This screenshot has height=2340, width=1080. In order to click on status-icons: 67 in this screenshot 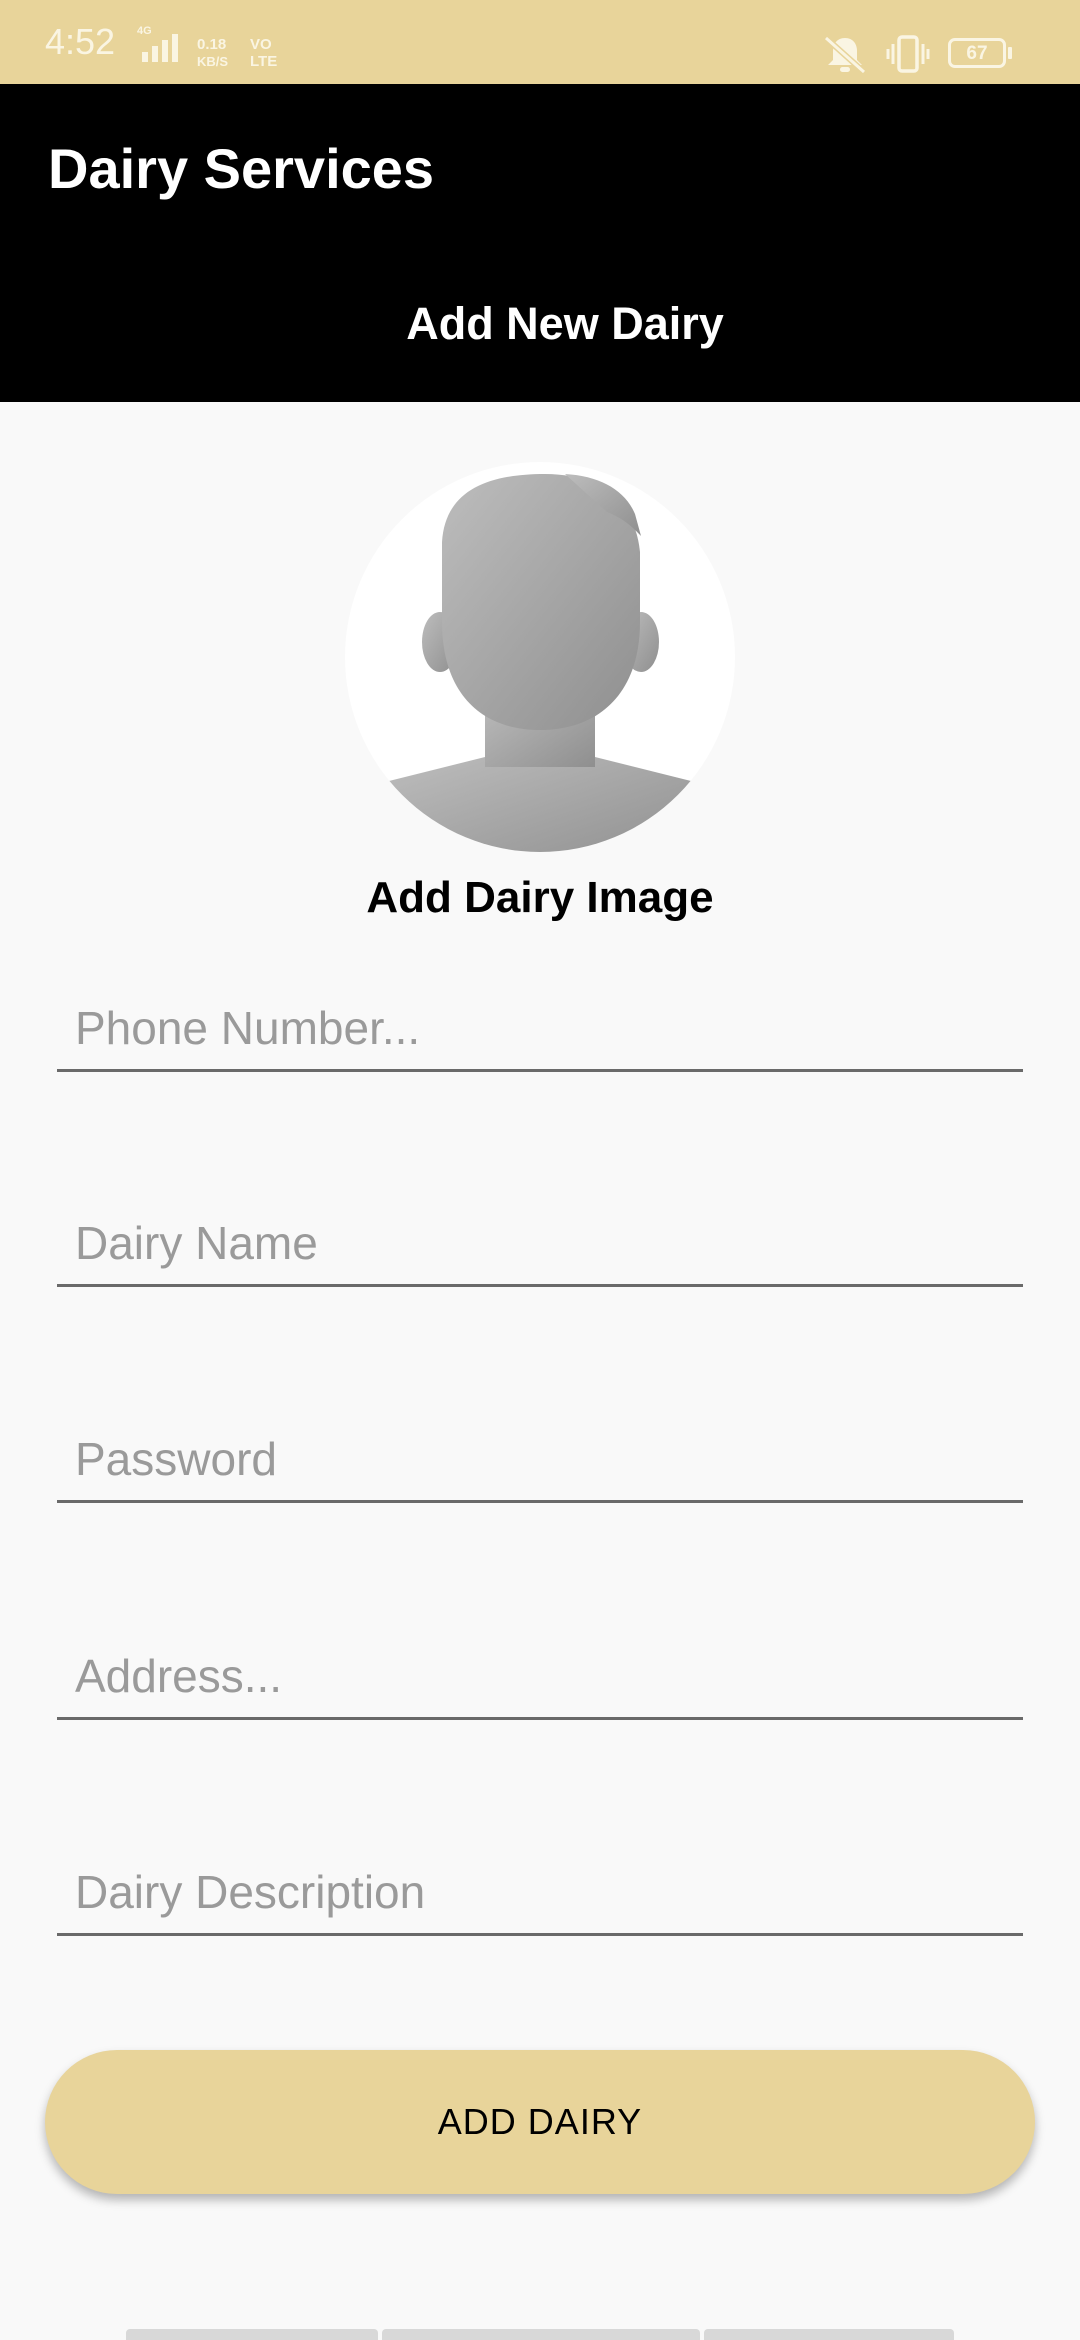, I will do `click(950, 42)`.